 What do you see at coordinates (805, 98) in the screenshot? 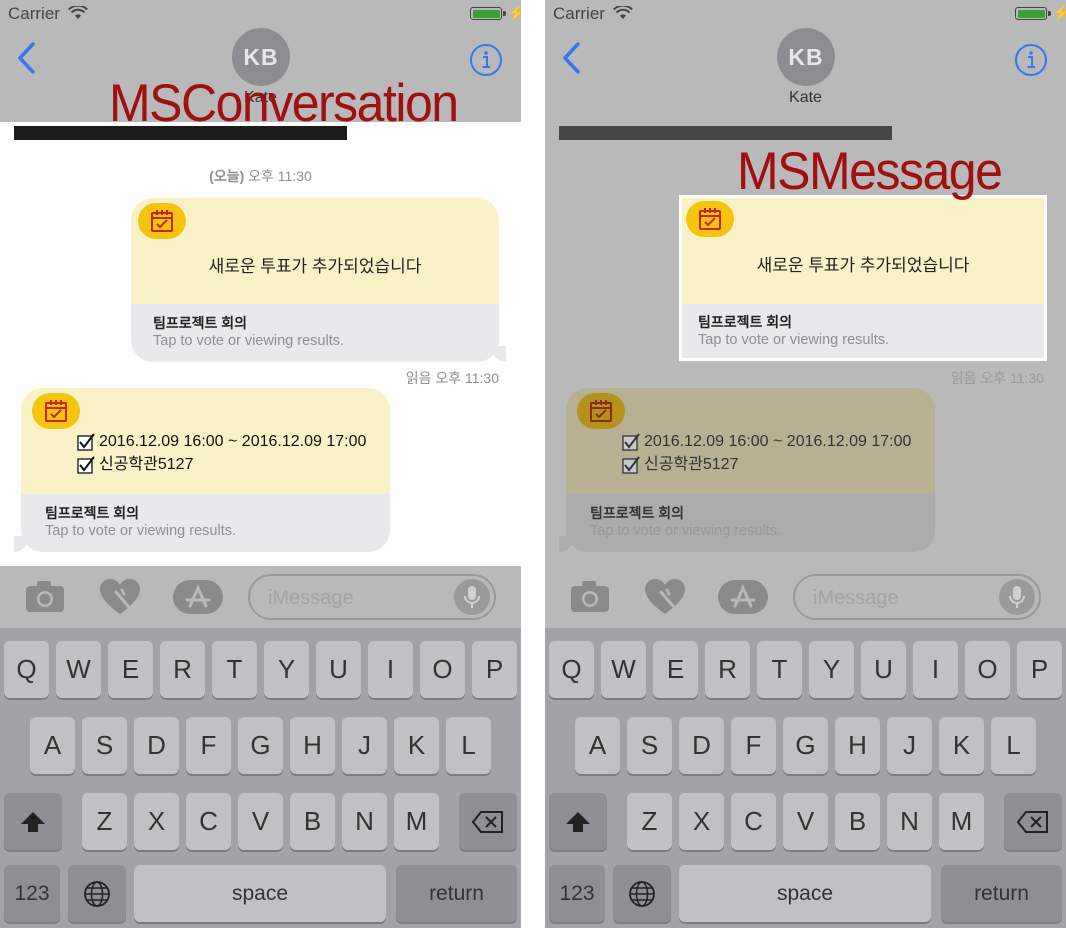
I see `contact-name: Kate` at bounding box center [805, 98].